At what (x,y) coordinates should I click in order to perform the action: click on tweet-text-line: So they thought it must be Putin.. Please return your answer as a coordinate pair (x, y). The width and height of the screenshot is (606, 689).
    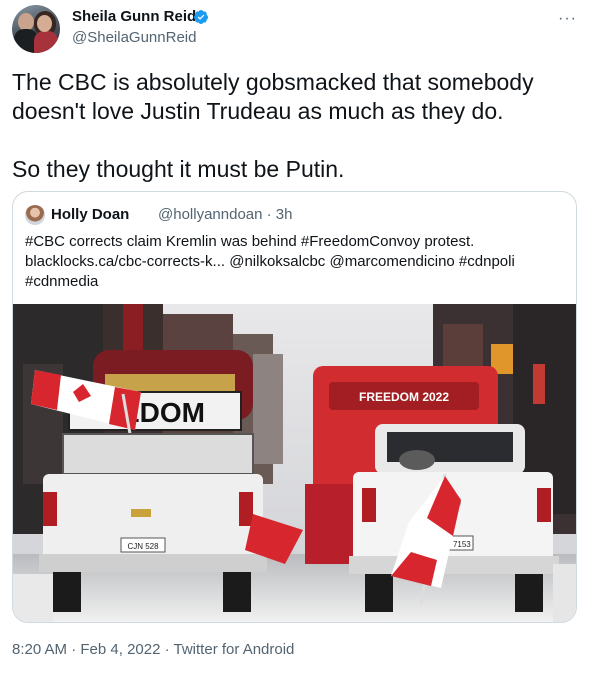
    Looking at the image, I should click on (178, 169).